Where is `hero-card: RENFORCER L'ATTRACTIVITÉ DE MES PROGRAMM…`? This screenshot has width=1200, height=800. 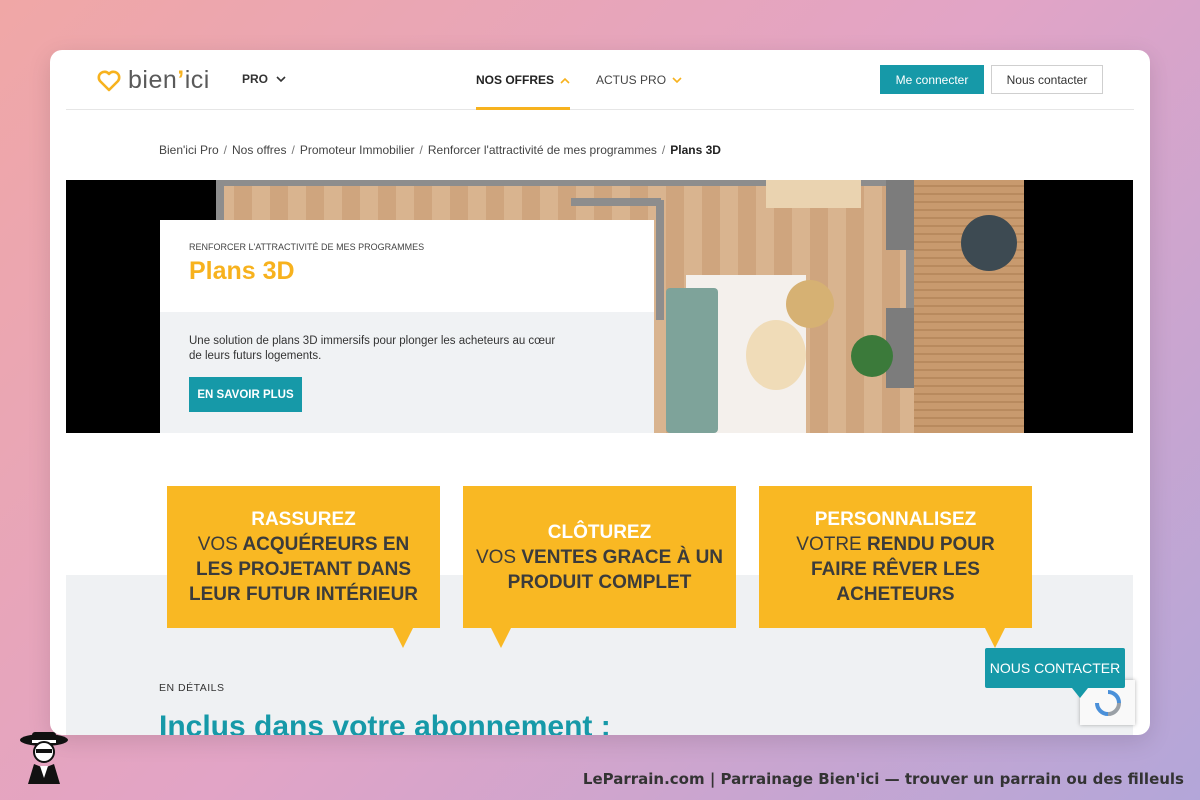
hero-card: RENFORCER L'ATTRACTIVITÉ DE MES PROGRAMM… is located at coordinates (407, 326).